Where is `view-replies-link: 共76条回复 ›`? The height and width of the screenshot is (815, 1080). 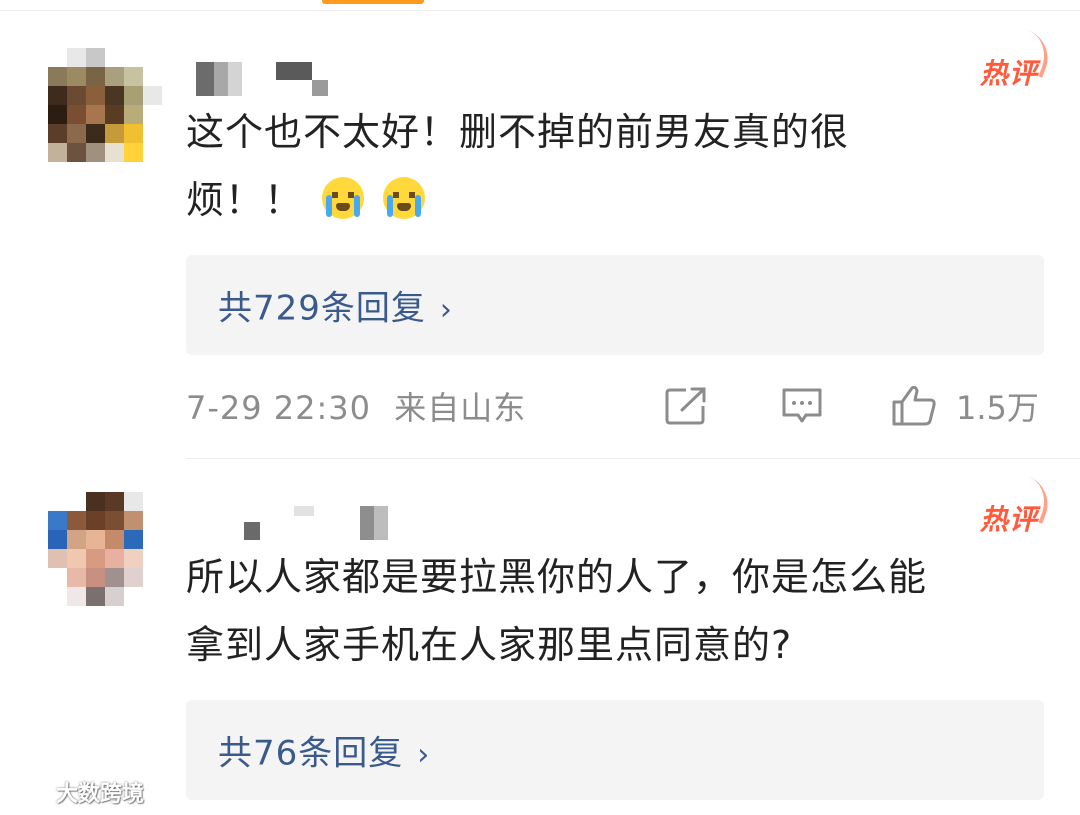 view-replies-link: 共76条回复 › is located at coordinates (324, 750).